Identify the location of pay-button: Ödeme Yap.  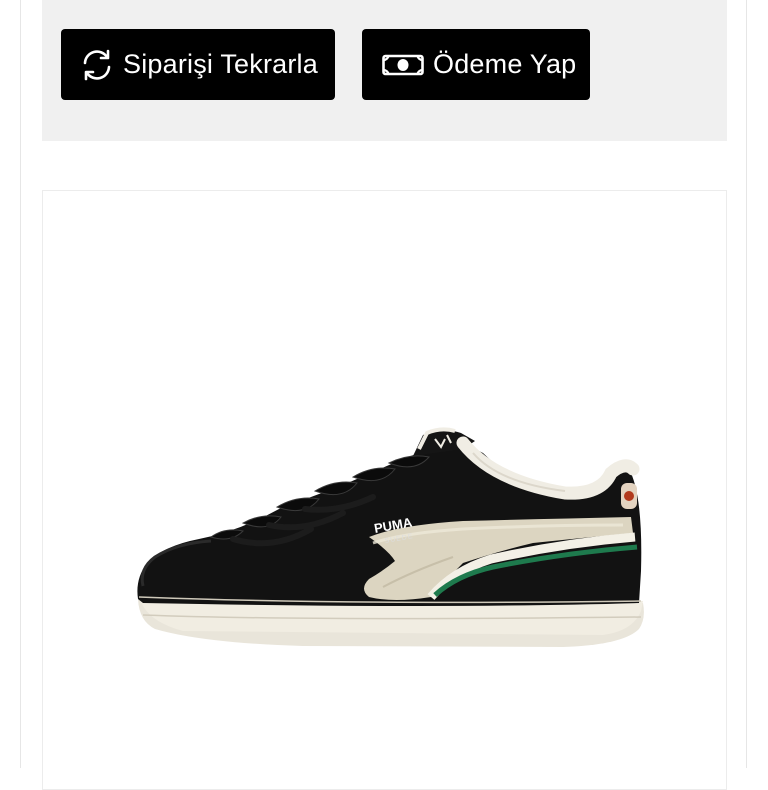
(476, 64).